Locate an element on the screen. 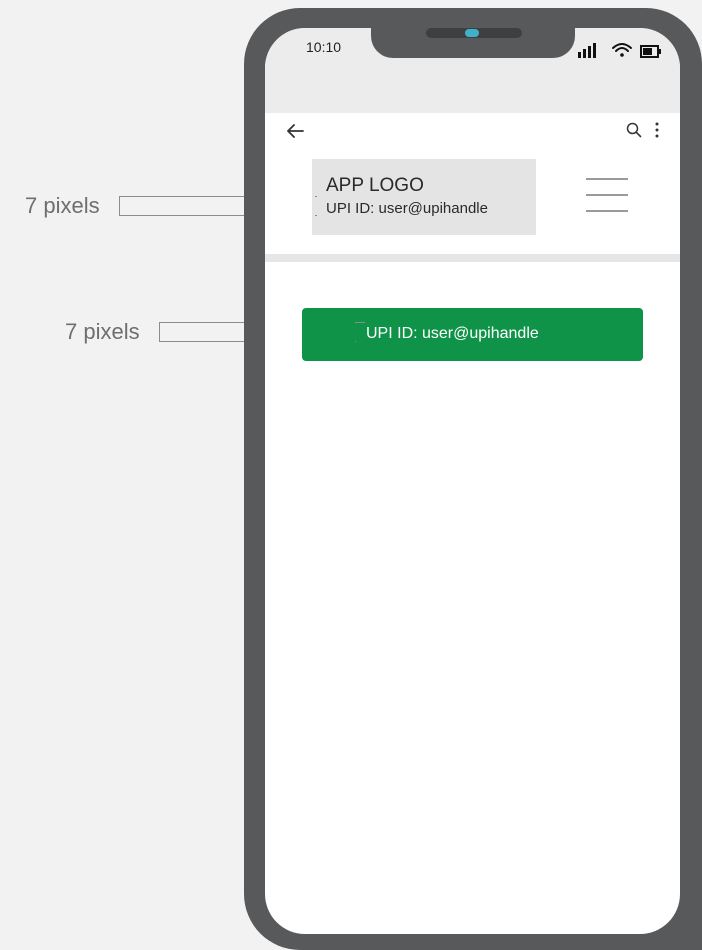 The width and height of the screenshot is (702, 950). status-time: 10:10 is located at coordinates (324, 47).